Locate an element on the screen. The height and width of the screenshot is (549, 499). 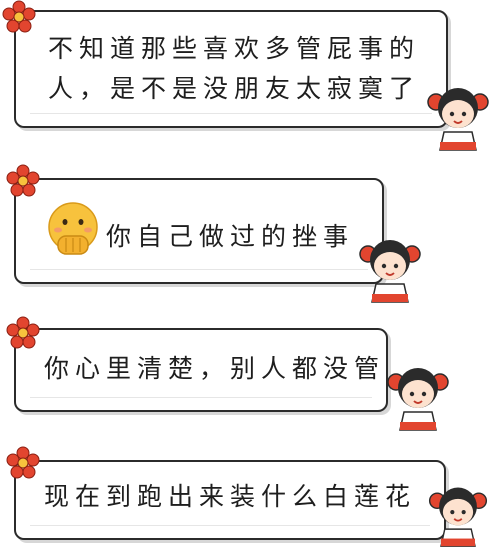
message-2-line-1: 你自己做过的挫事 is located at coordinates (230, 236).